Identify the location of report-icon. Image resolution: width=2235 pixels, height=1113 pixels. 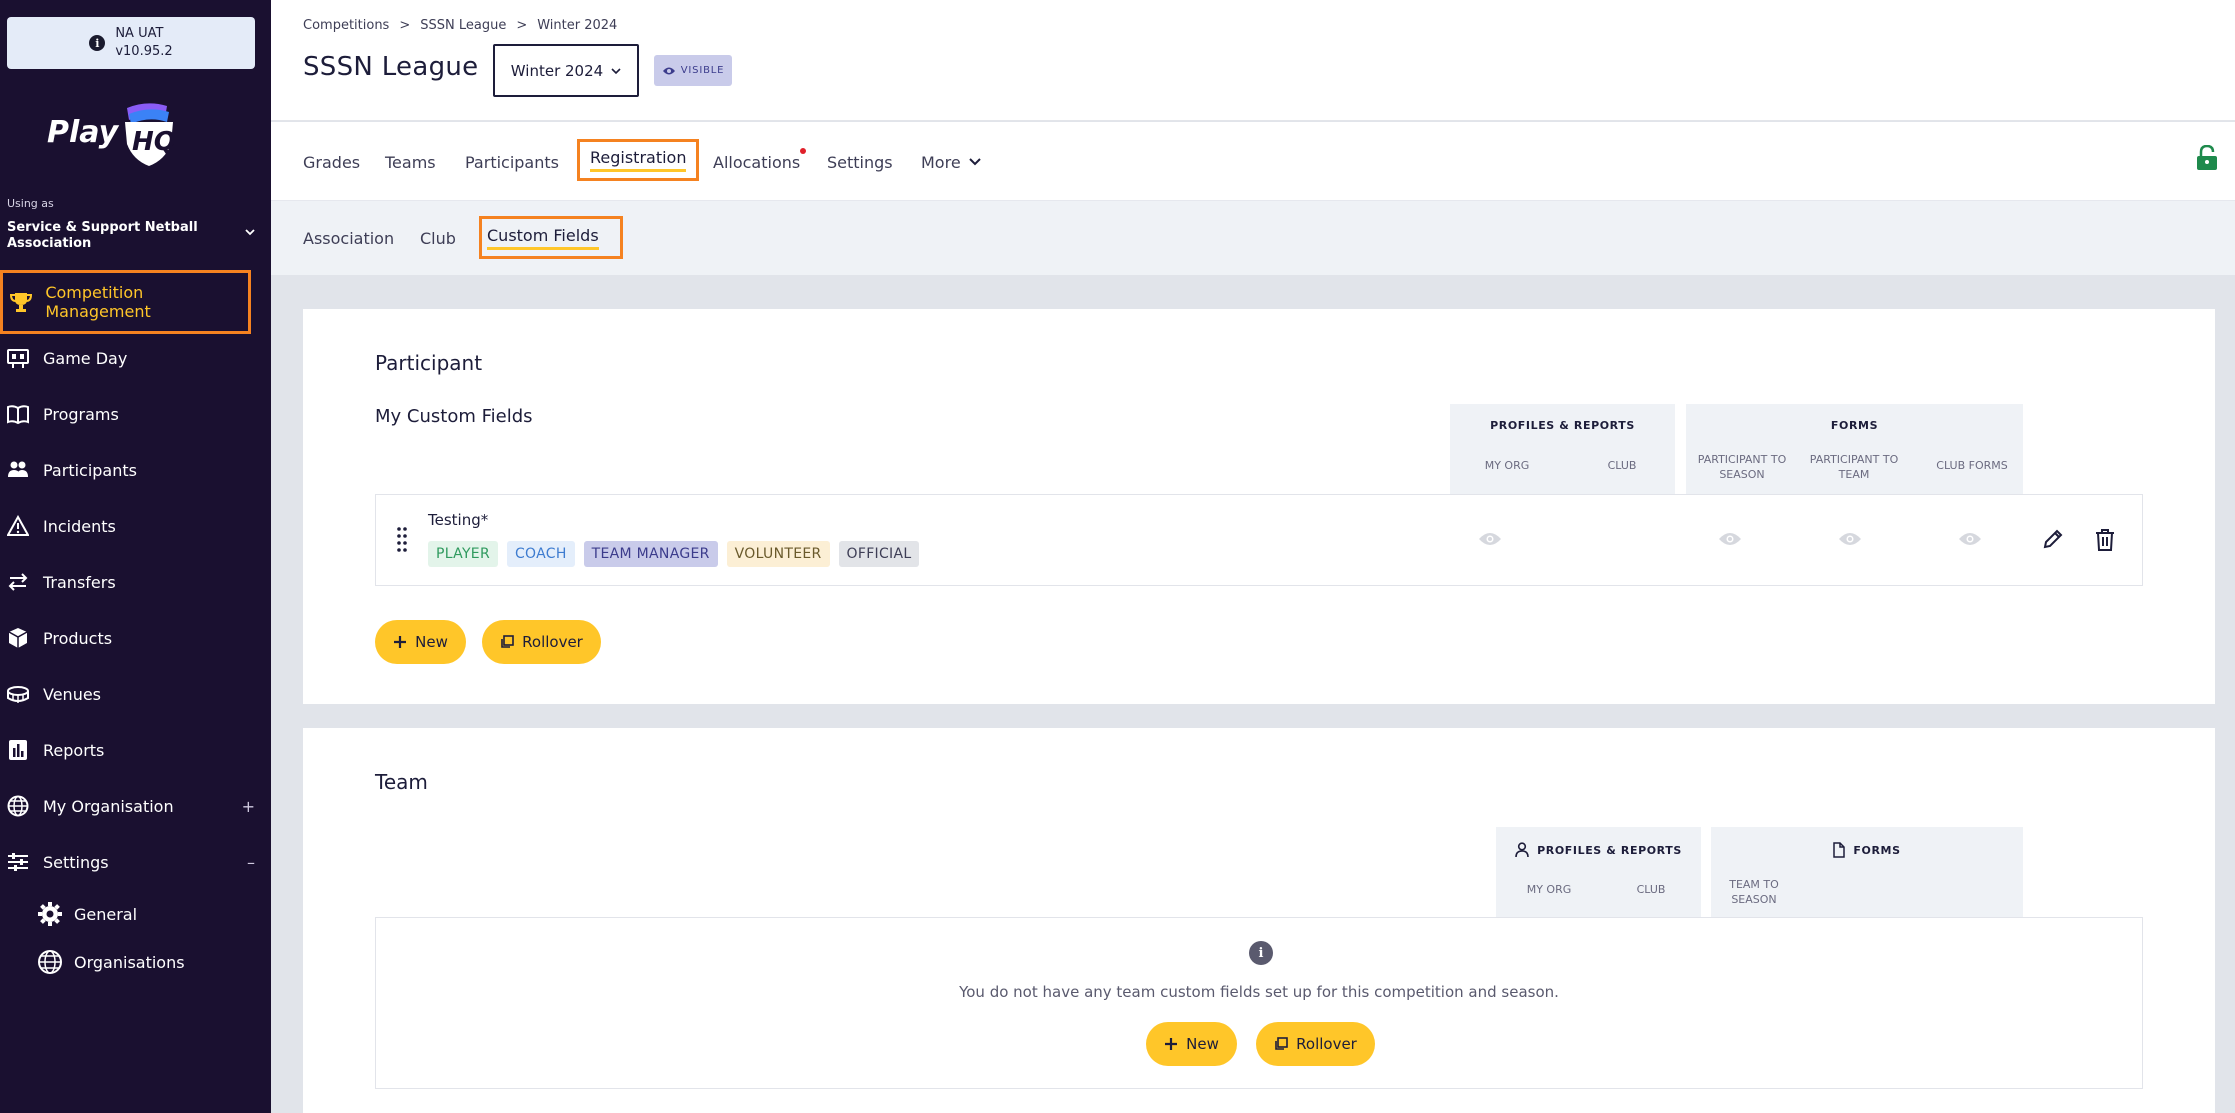
(18, 750).